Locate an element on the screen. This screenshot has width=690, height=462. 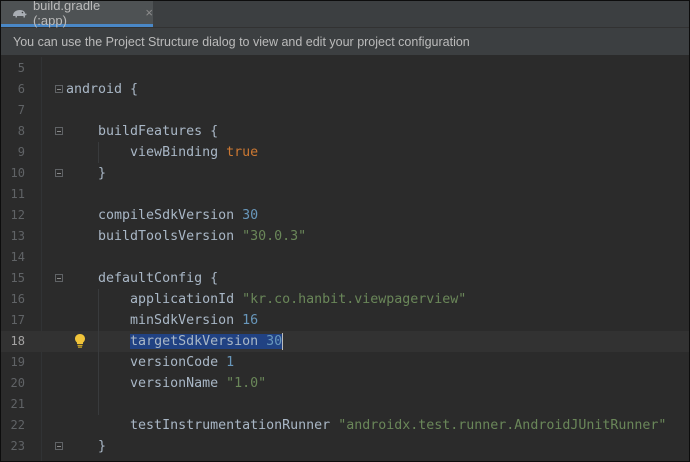
line-number: 16 is located at coordinates (17, 299).